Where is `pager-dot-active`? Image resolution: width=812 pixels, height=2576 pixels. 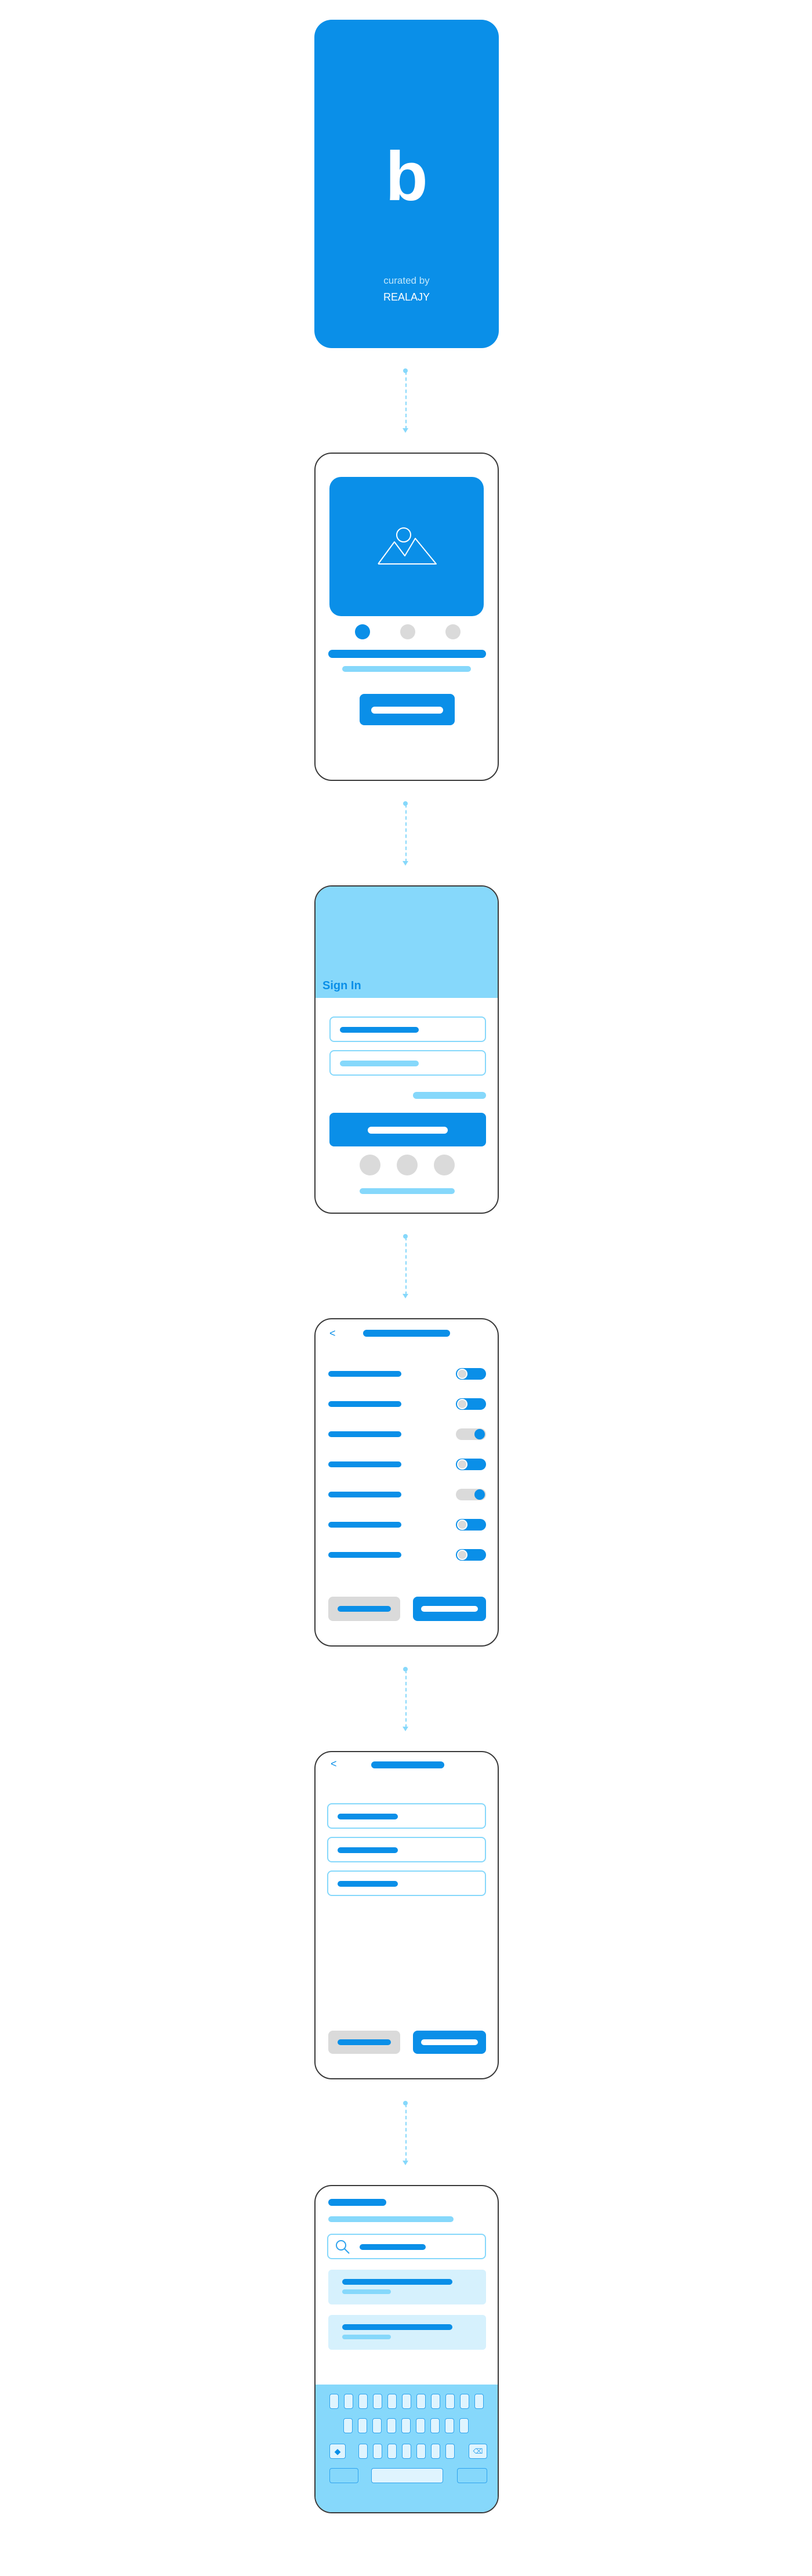
pager-dot-active is located at coordinates (362, 631).